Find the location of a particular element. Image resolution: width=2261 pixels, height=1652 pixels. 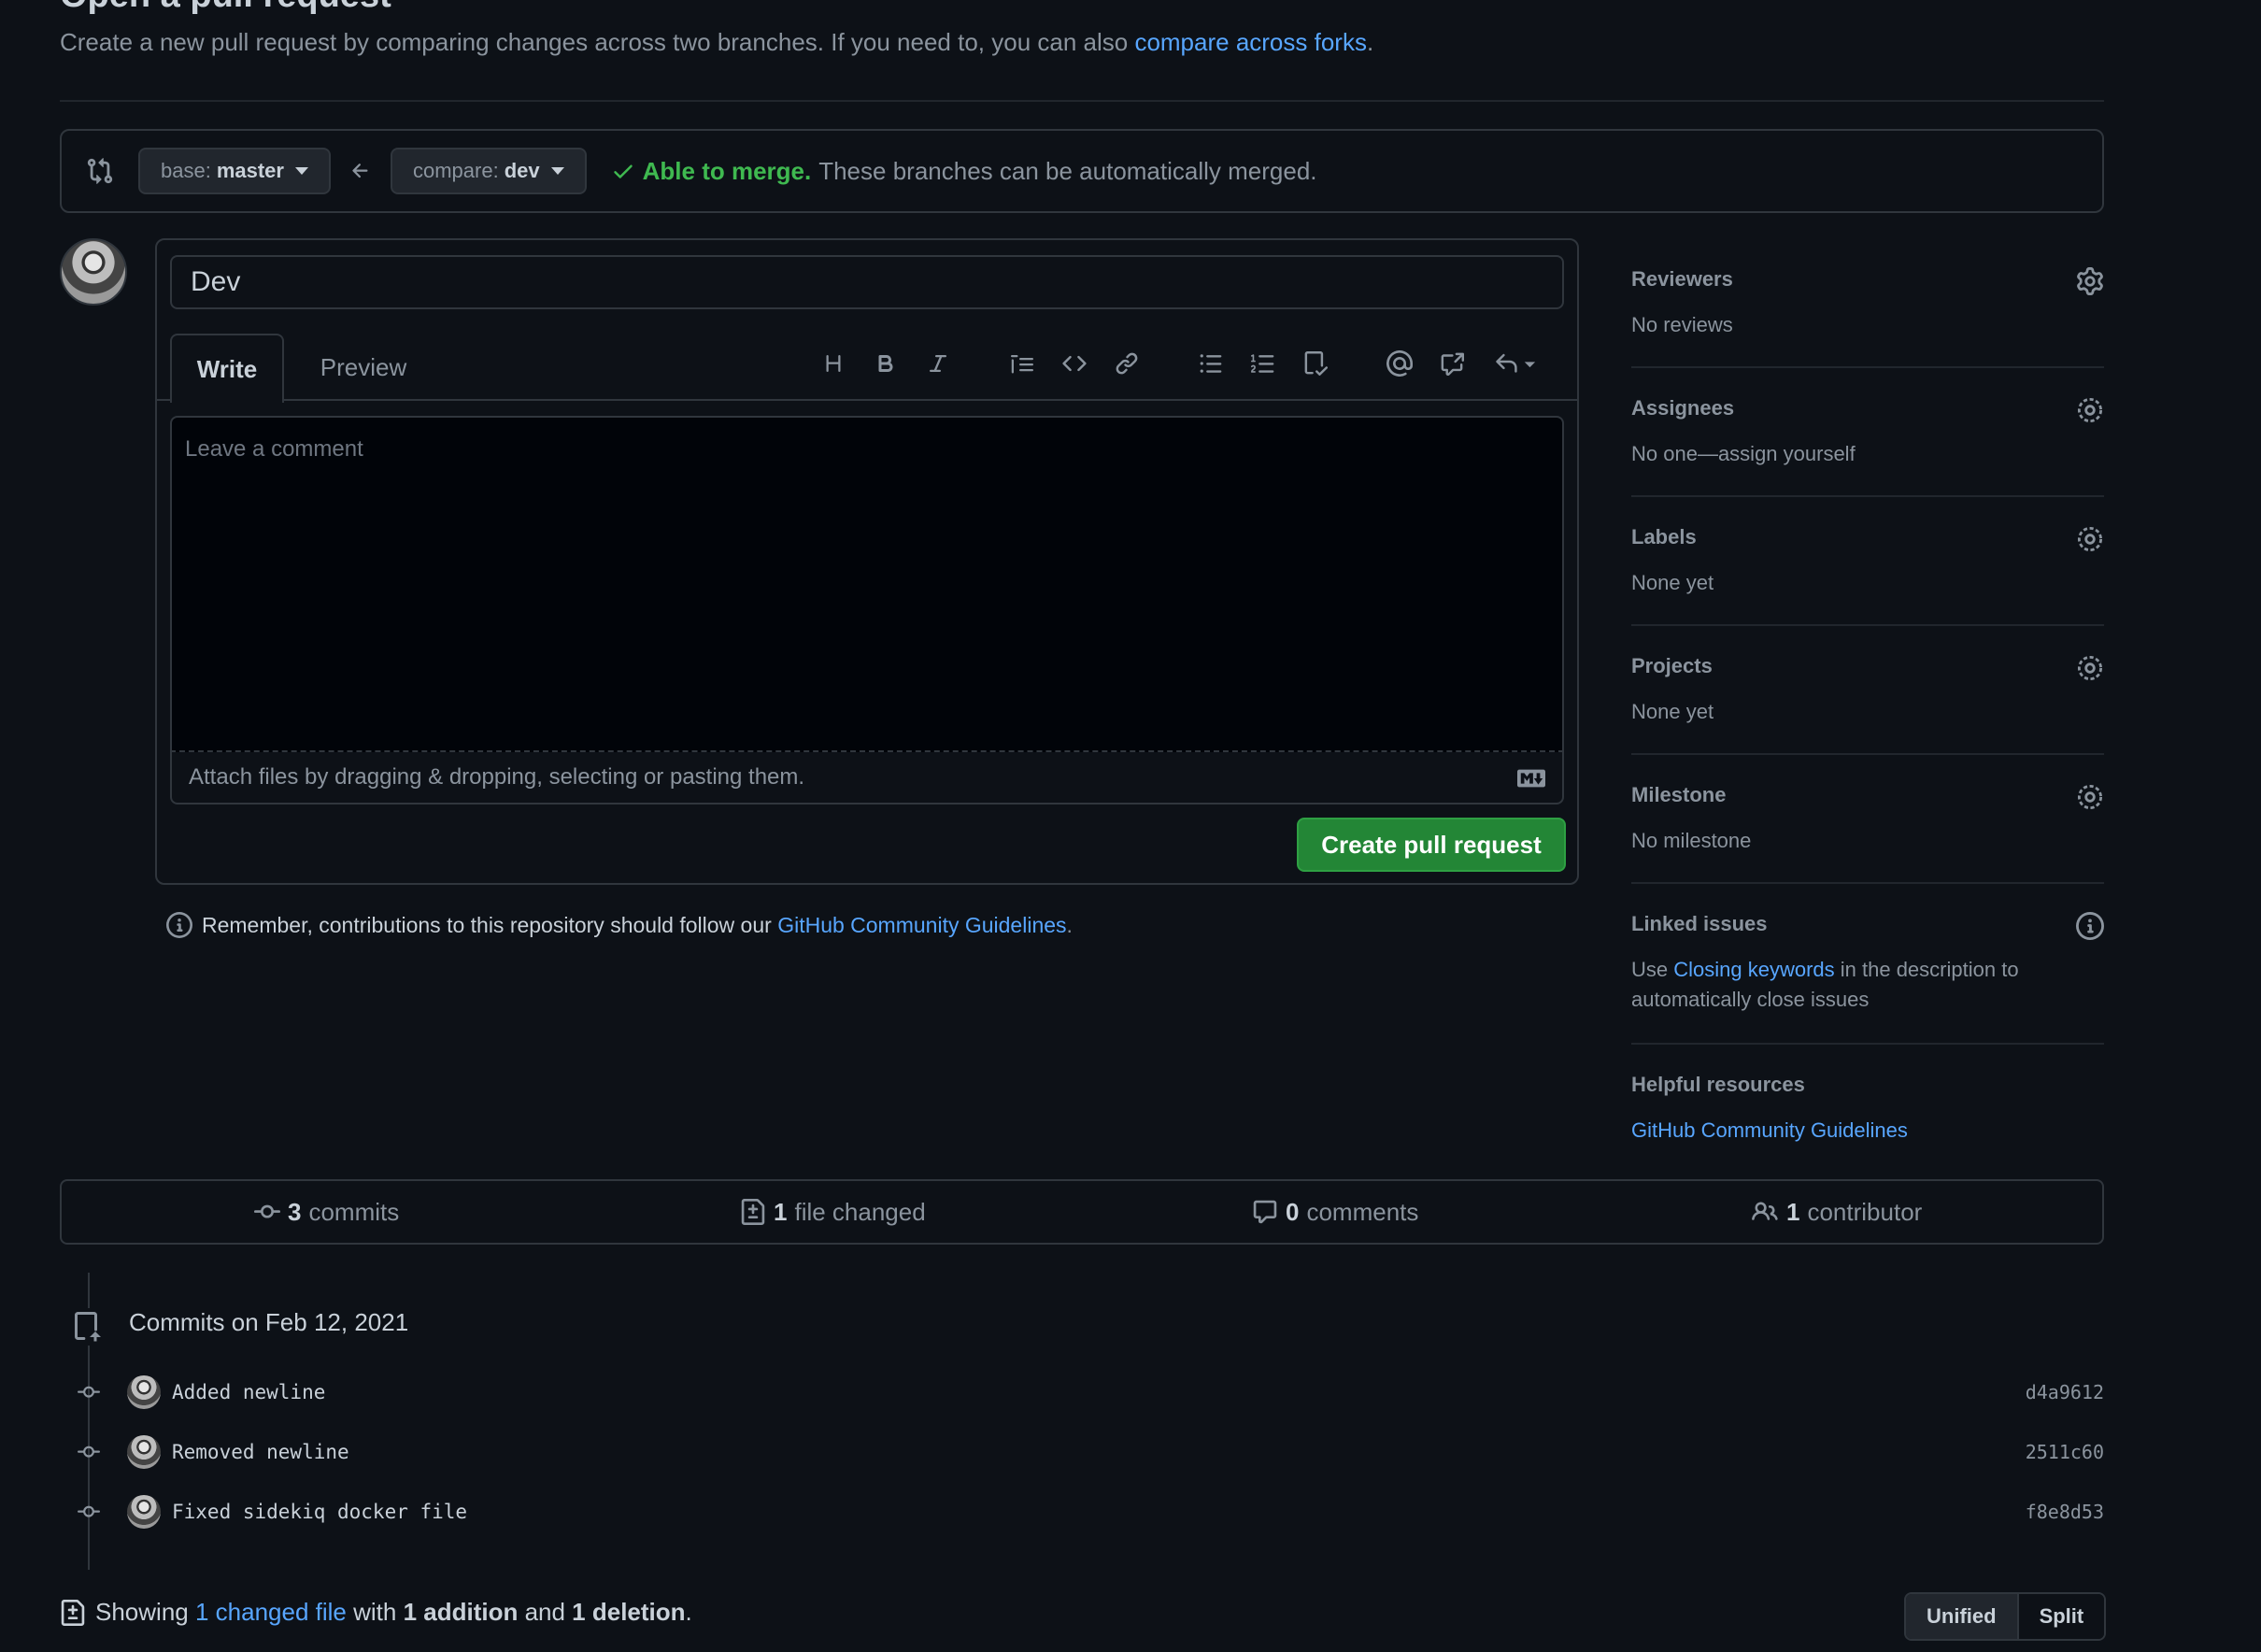

reviewers-label: Reviewers is located at coordinates (1682, 279).